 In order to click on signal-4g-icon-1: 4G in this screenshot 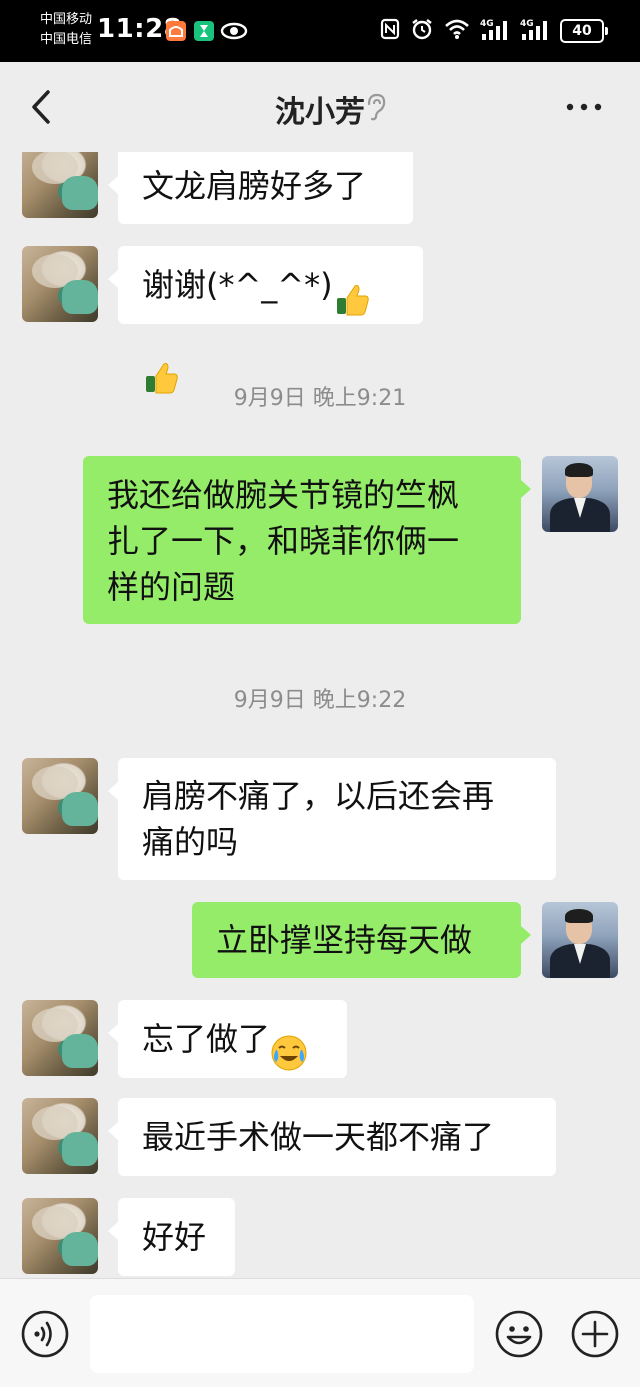, I will do `click(495, 31)`.